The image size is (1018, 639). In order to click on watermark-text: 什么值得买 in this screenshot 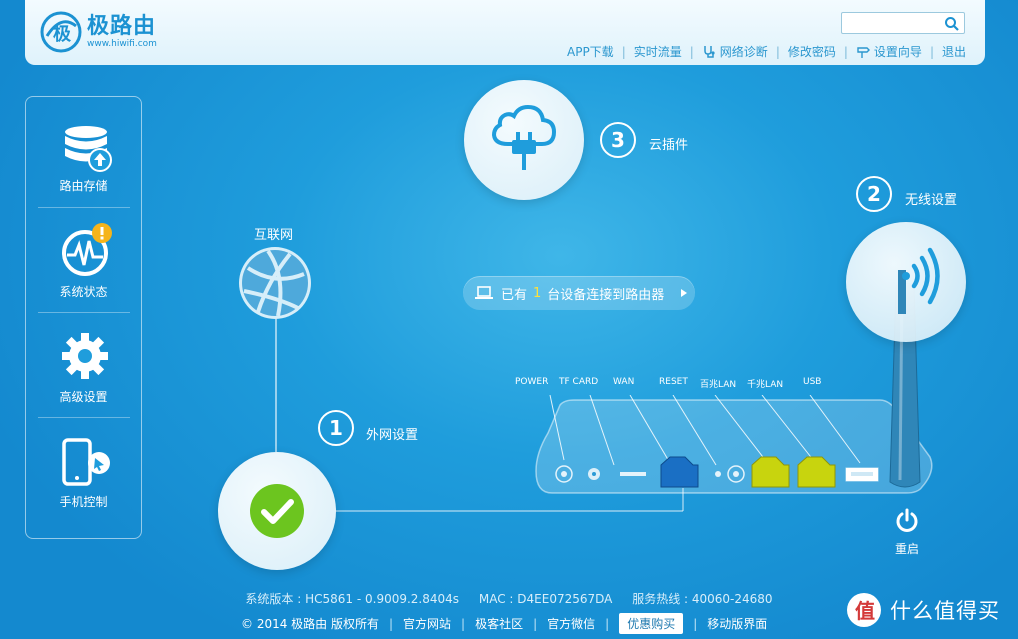, I will do `click(945, 611)`.